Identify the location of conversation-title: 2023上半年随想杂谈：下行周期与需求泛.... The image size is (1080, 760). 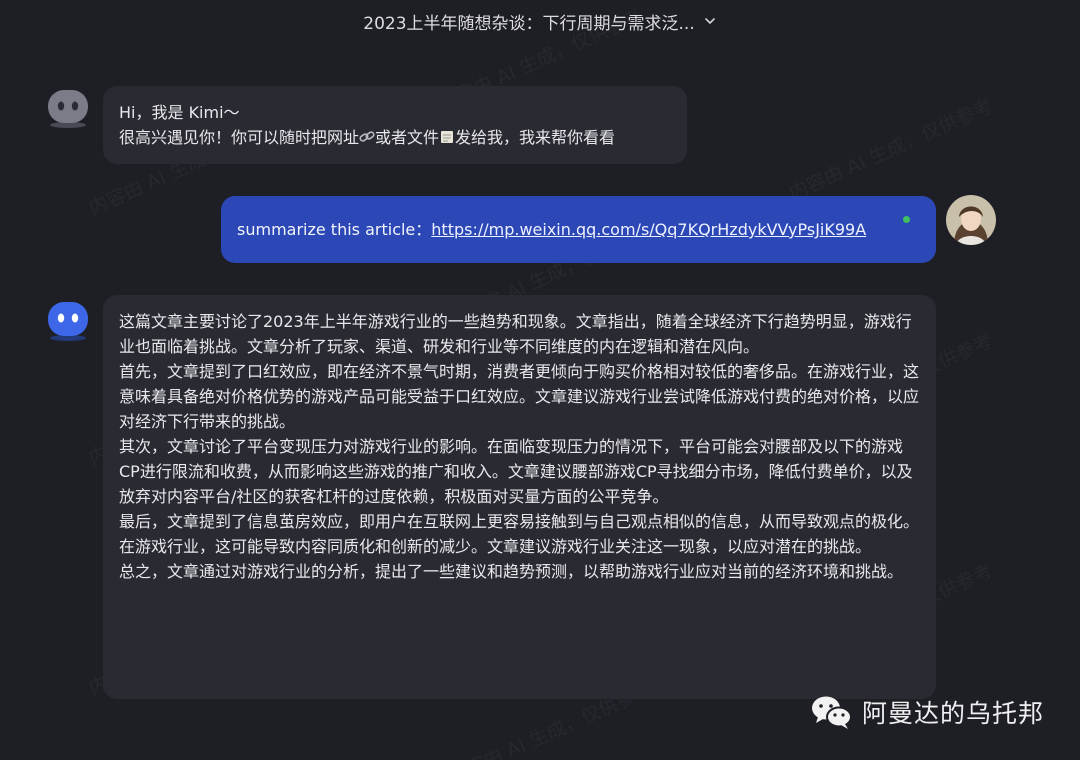
(529, 23).